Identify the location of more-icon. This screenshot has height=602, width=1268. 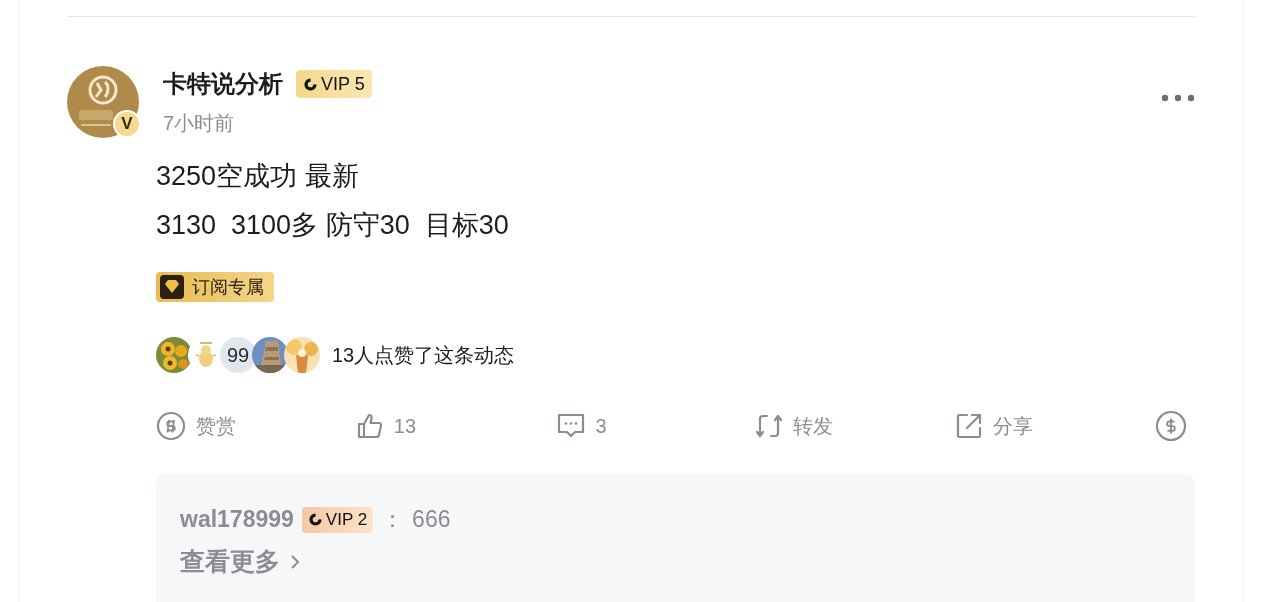
(1178, 98).